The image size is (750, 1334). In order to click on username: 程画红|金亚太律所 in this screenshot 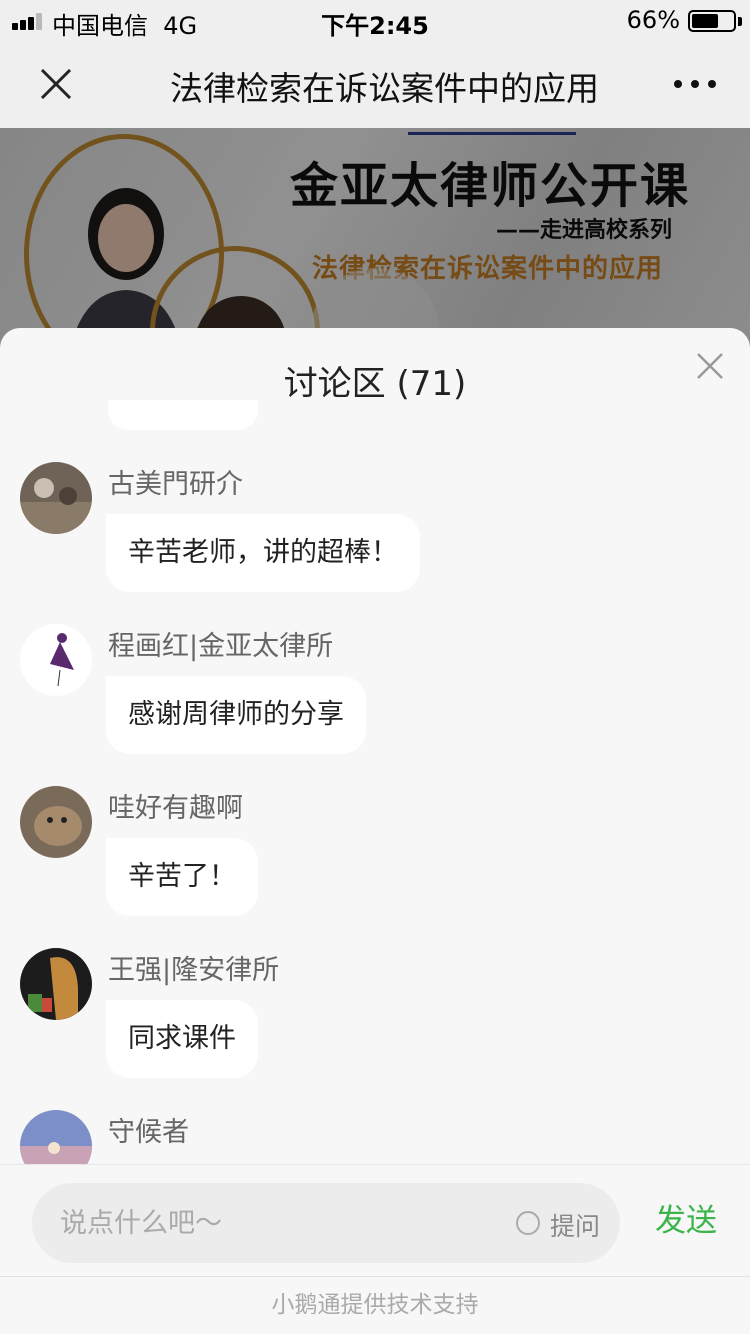, I will do `click(221, 646)`.